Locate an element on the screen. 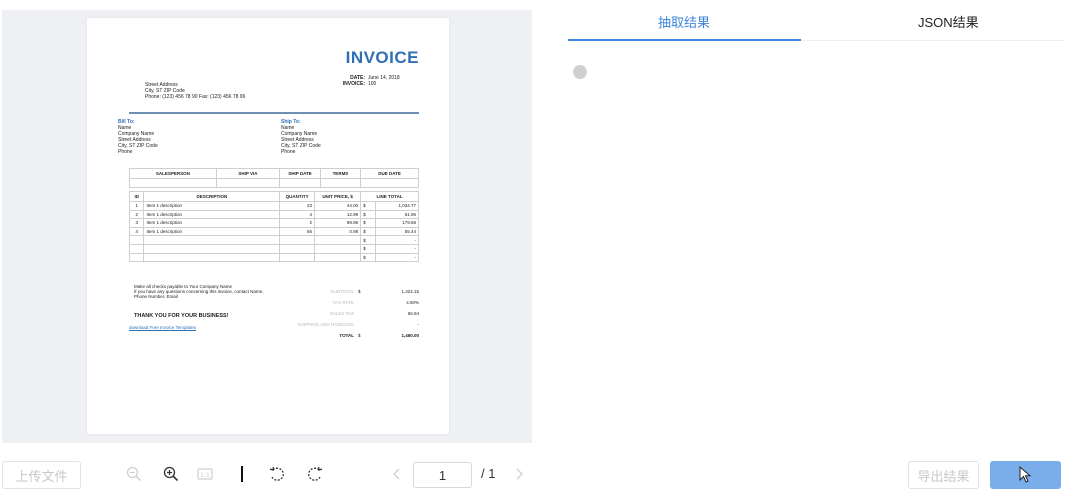 The image size is (1080, 499). result-tabs: 抽取结果 JSON结果 is located at coordinates (816, 20).